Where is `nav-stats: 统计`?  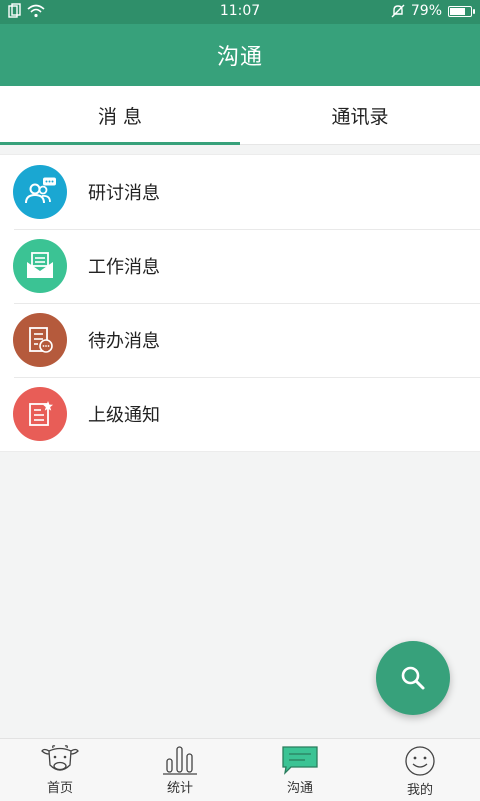 nav-stats: 统计 is located at coordinates (180, 770).